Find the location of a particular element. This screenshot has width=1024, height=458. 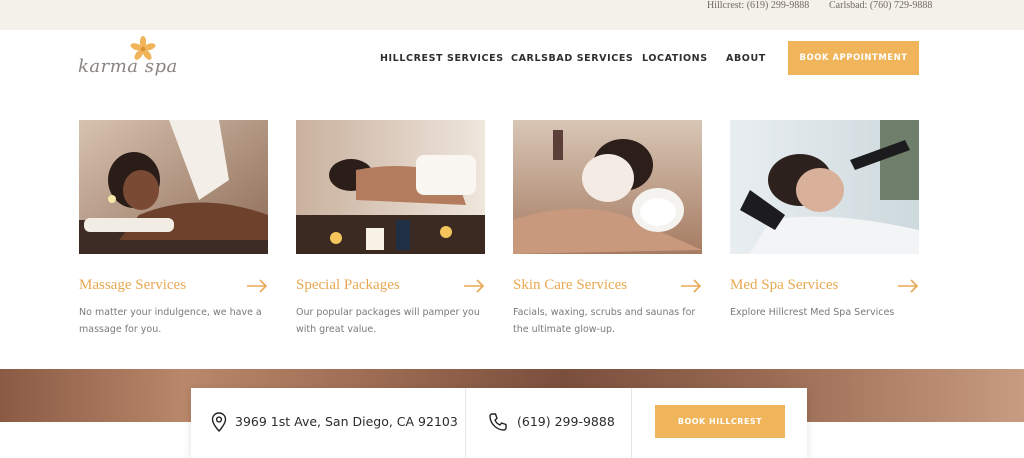

map-pin-icon is located at coordinates (219, 422).